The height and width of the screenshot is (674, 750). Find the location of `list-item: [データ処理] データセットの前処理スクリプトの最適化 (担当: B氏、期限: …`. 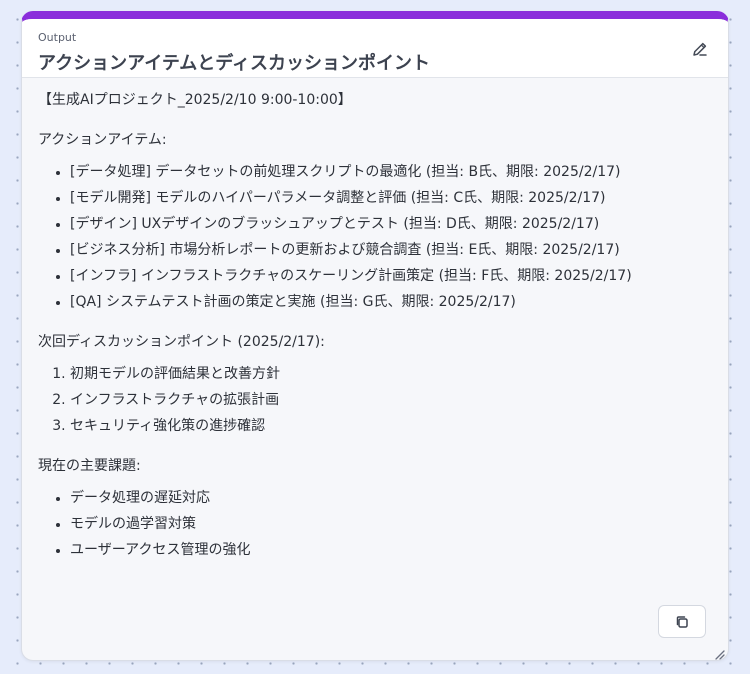

list-item: [データ処理] データセットの前処理スクリプトの最適化 (担当: B氏、期限: … is located at coordinates (391, 172).